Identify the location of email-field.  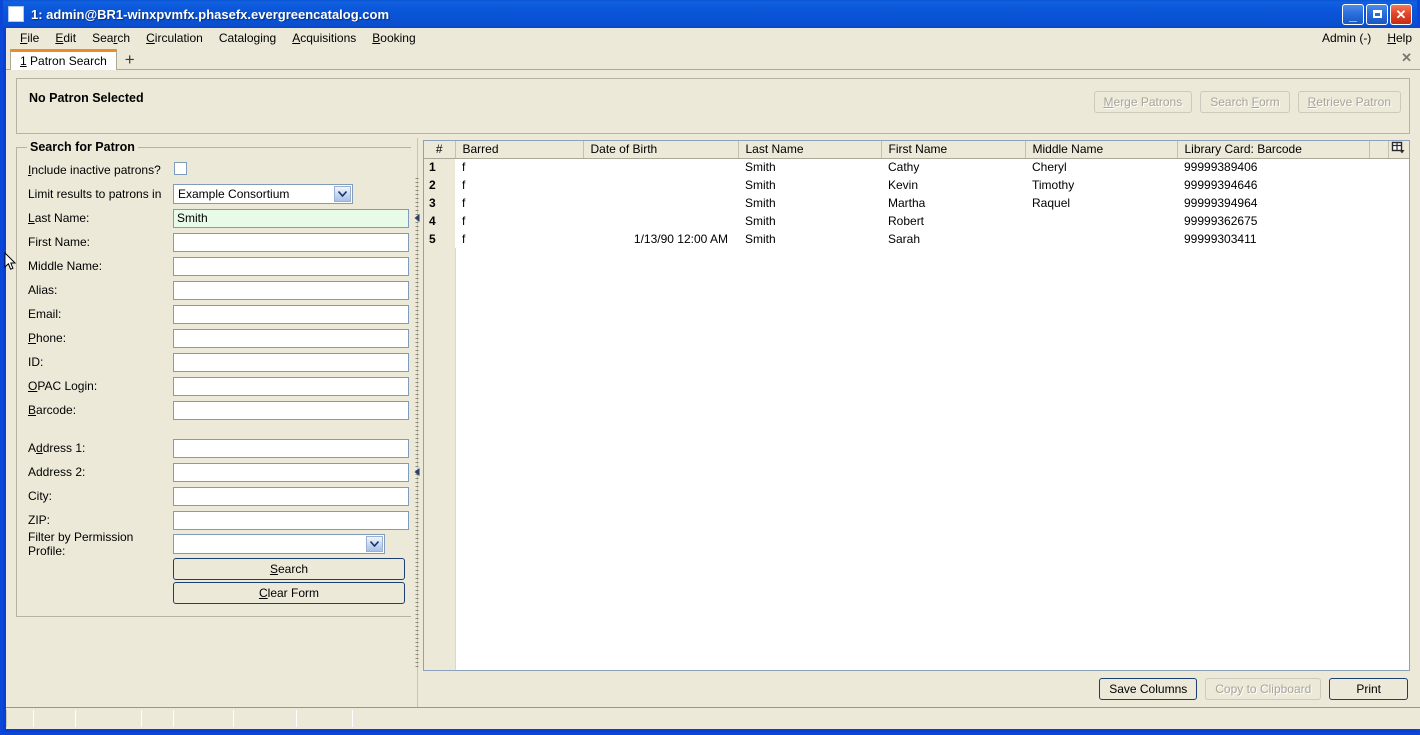
(291, 314).